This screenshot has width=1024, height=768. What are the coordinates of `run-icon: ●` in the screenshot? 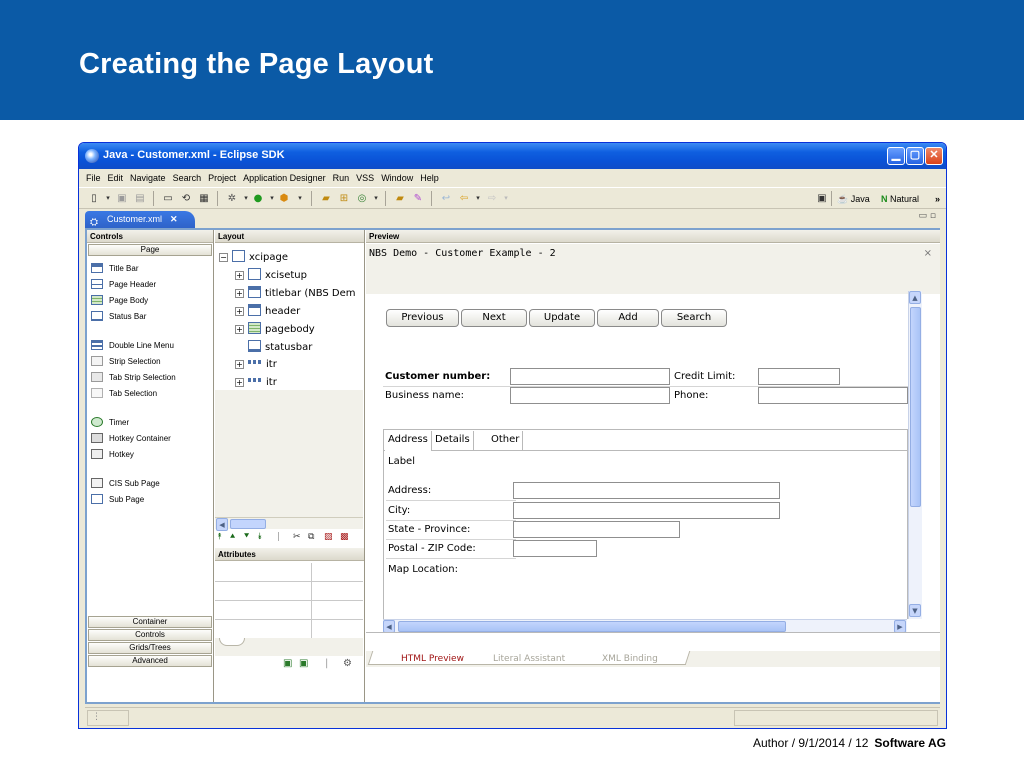 It's located at (258, 198).